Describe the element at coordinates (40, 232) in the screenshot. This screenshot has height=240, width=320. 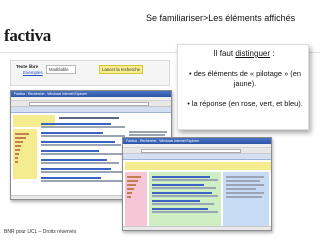
I see `footer-copyright: BNR pour UCL – Droits réservés` at that location.